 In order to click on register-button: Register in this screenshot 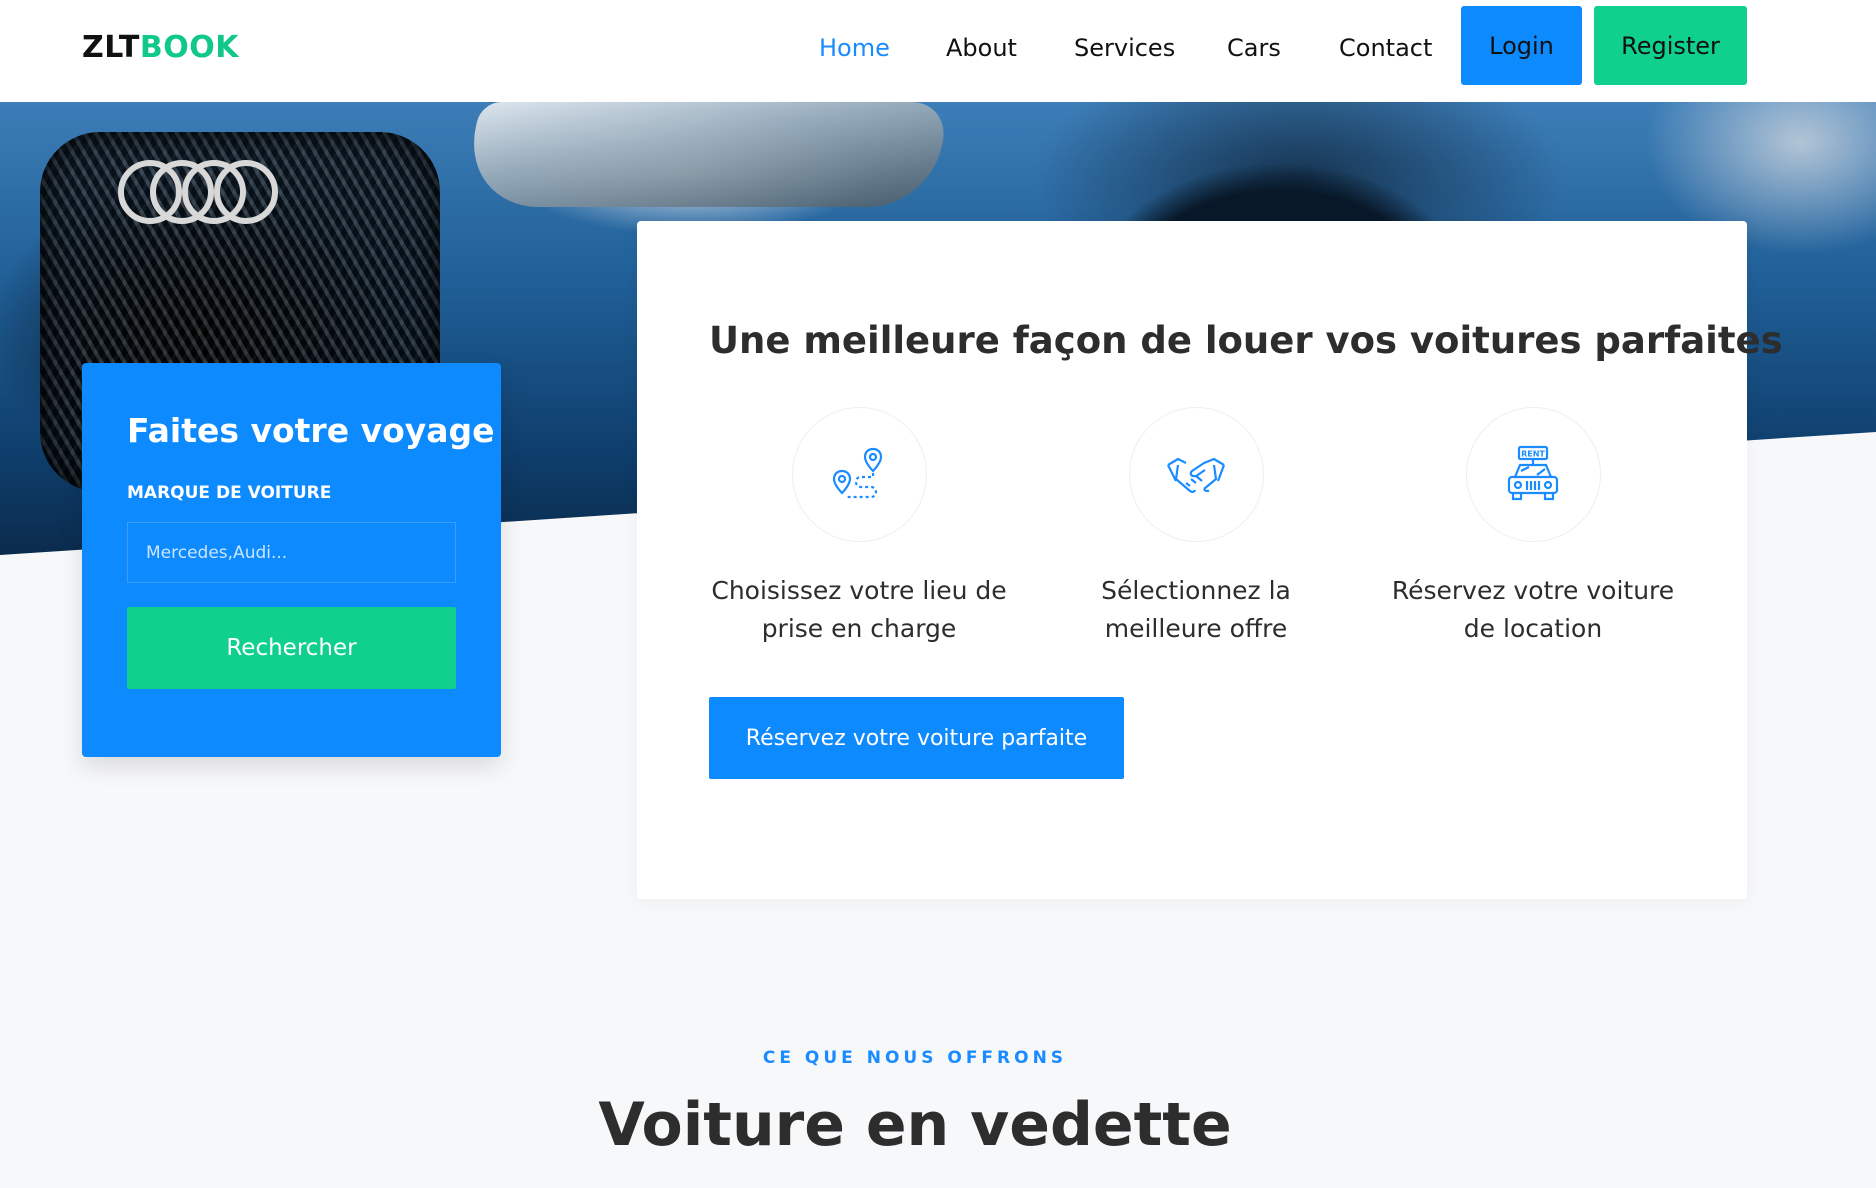, I will do `click(1670, 45)`.